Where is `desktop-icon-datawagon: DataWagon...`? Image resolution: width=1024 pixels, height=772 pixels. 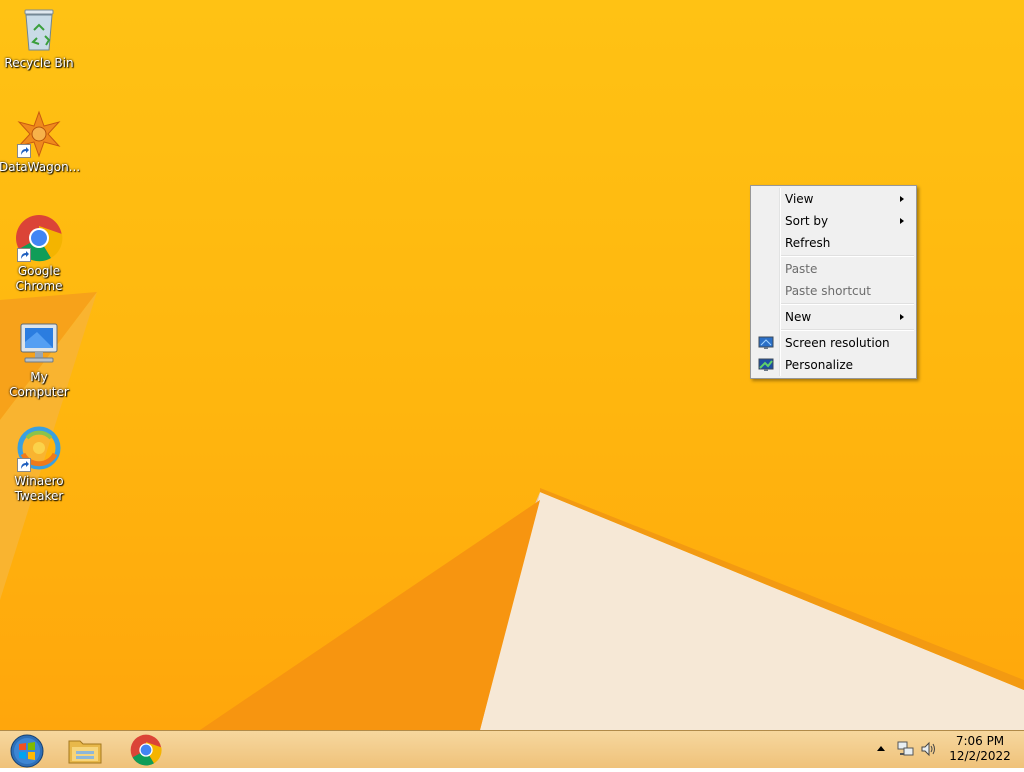
desktop-icon-datawagon: DataWagon... is located at coordinates (40, 142).